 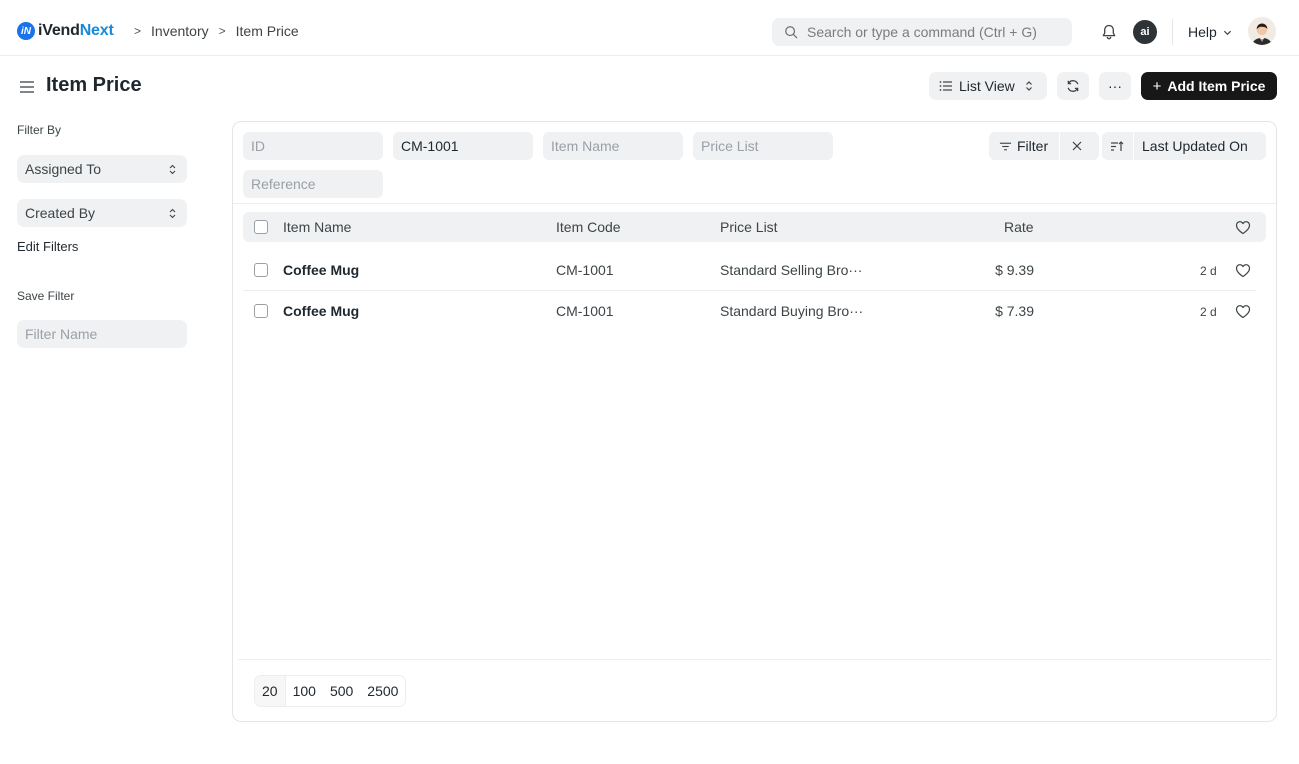 I want to click on filter-by-label: Filter By, so click(x=39, y=130).